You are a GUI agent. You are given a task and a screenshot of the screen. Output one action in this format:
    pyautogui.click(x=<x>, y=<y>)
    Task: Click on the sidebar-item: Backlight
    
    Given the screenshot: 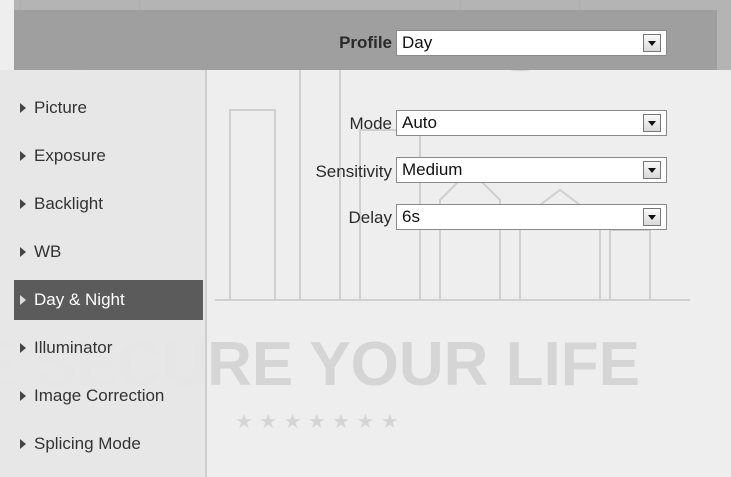 What is the action you would take?
    pyautogui.click(x=108, y=204)
    